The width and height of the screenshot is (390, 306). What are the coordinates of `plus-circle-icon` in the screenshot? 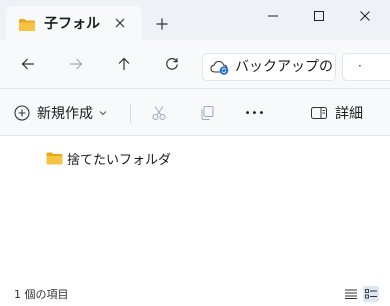 It's located at (22, 113).